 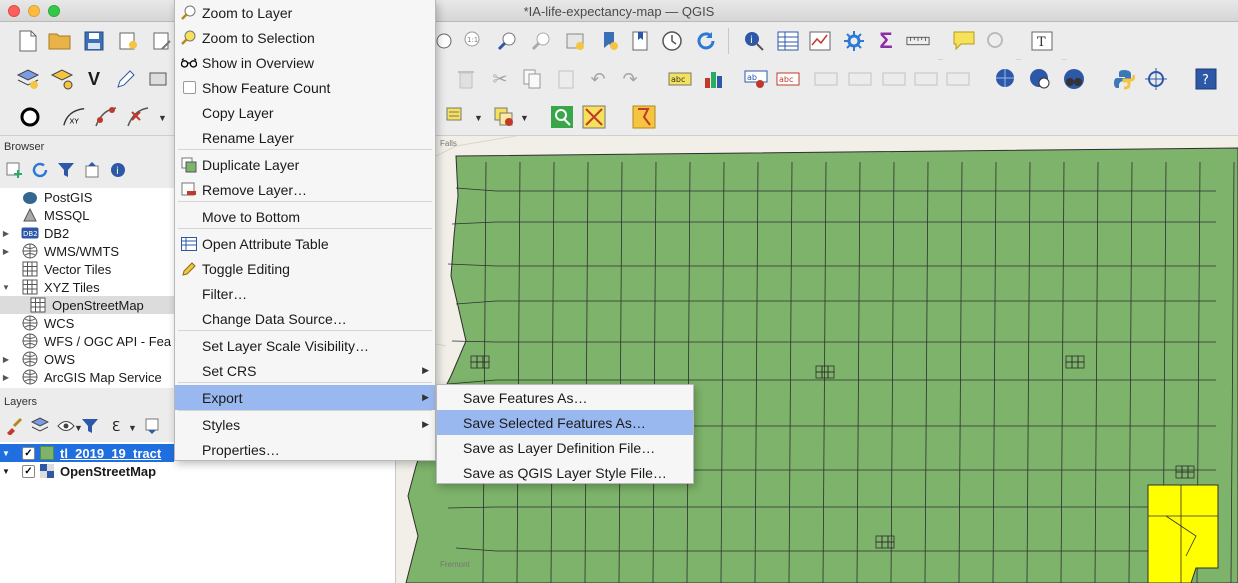 I want to click on browser-item-db2: ▶ DB2 DB2, so click(x=87, y=233).